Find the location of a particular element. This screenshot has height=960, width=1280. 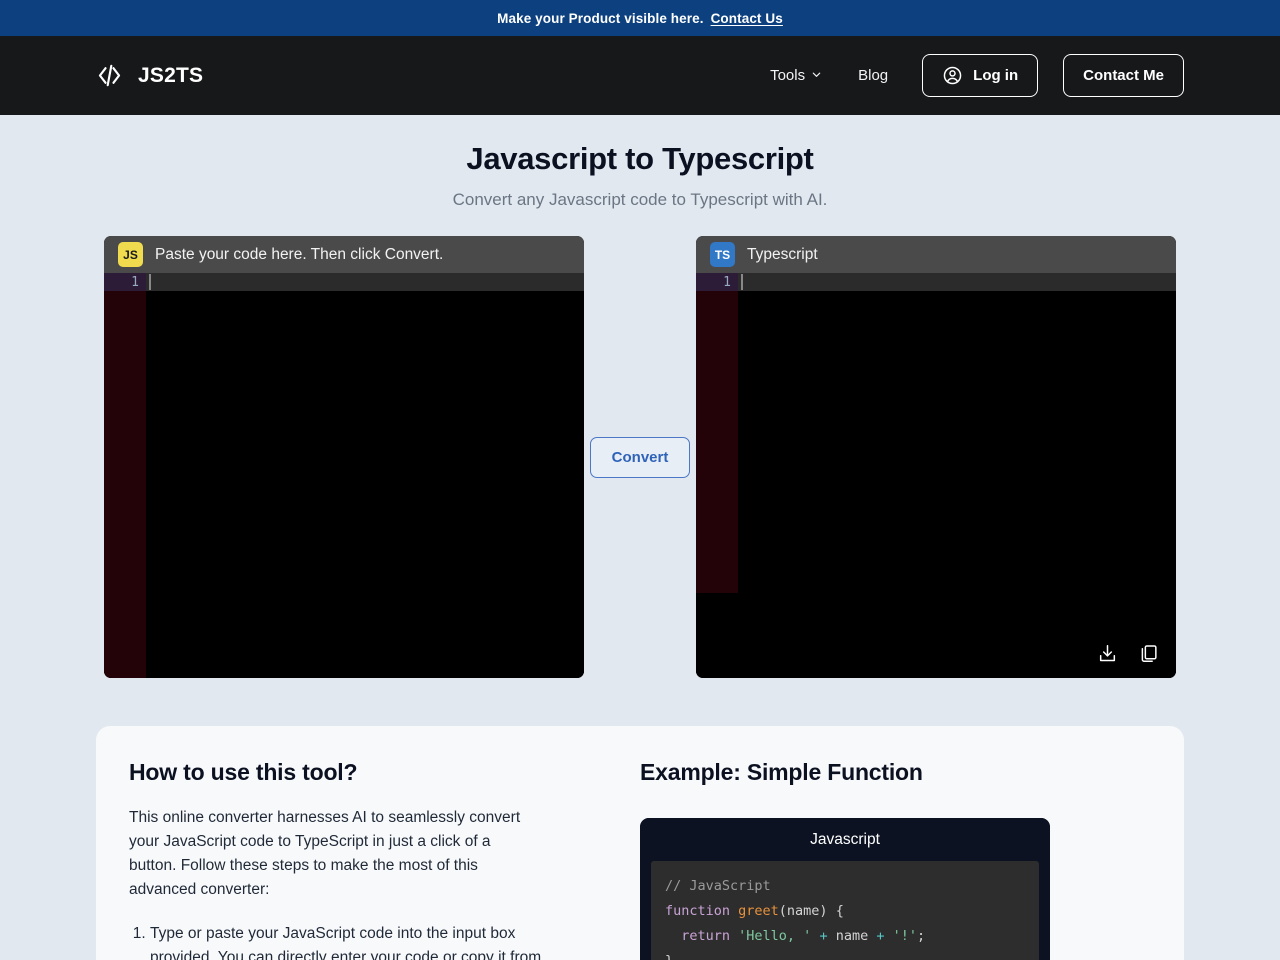

nav-item-blog-label: Blog is located at coordinates (873, 75).